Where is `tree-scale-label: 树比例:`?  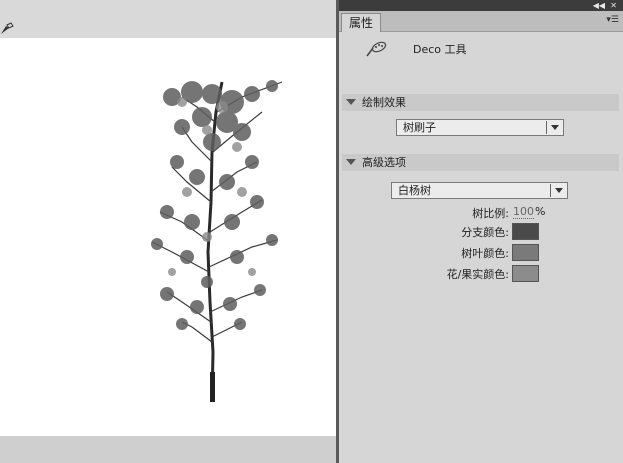 tree-scale-label: 树比例: is located at coordinates (490, 213).